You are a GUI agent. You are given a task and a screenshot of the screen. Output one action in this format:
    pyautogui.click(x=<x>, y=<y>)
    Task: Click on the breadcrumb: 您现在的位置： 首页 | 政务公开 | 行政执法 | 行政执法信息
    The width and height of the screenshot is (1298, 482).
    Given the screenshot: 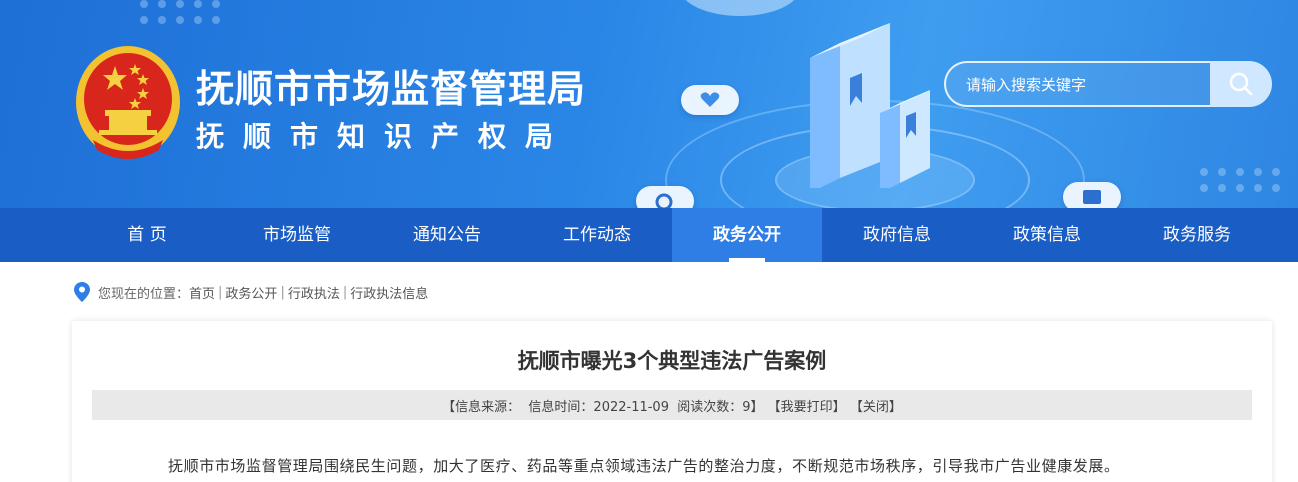 What is the action you would take?
    pyautogui.click(x=251, y=292)
    